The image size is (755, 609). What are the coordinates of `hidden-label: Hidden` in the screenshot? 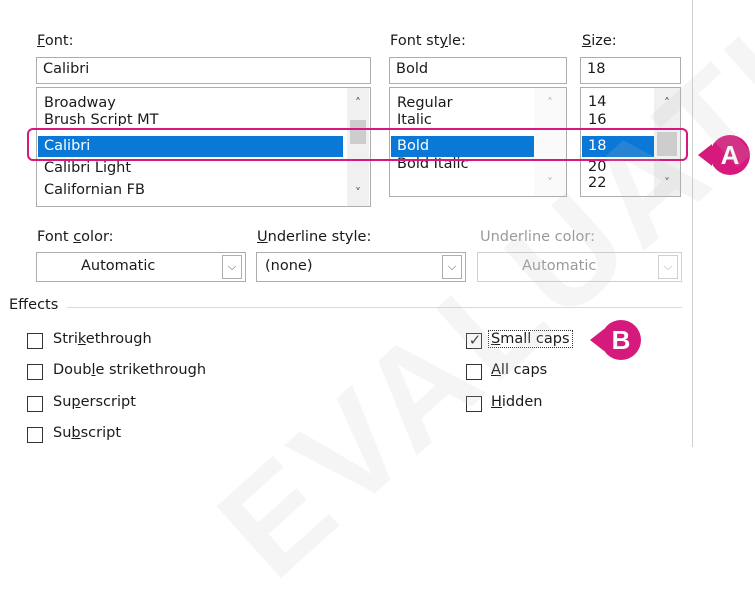 It's located at (516, 402).